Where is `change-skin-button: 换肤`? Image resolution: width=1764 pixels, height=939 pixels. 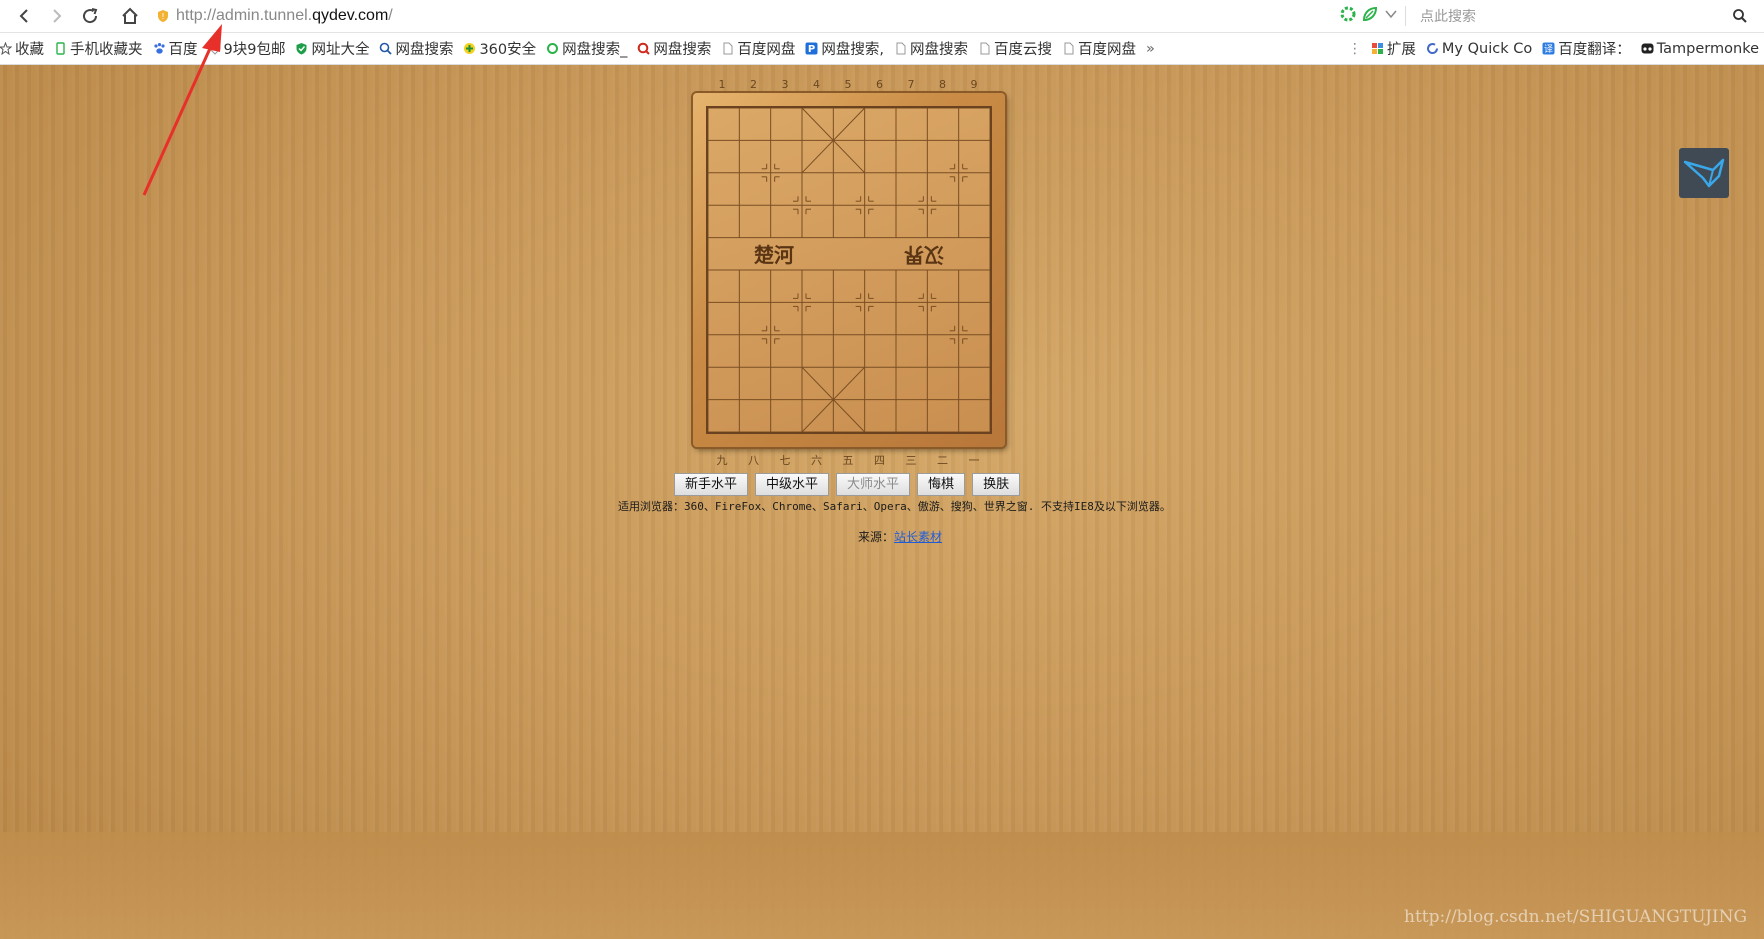
change-skin-button: 换肤 is located at coordinates (996, 484).